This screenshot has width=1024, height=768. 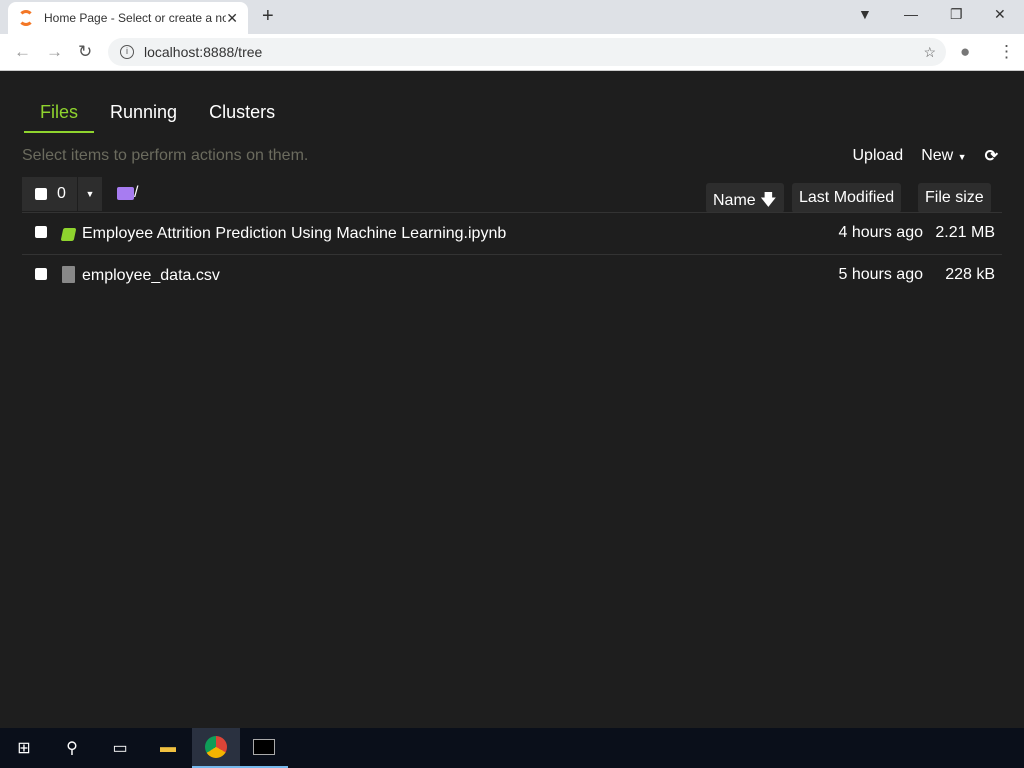 What do you see at coordinates (232, 18) in the screenshot?
I see `close-tab-icon: ✕` at bounding box center [232, 18].